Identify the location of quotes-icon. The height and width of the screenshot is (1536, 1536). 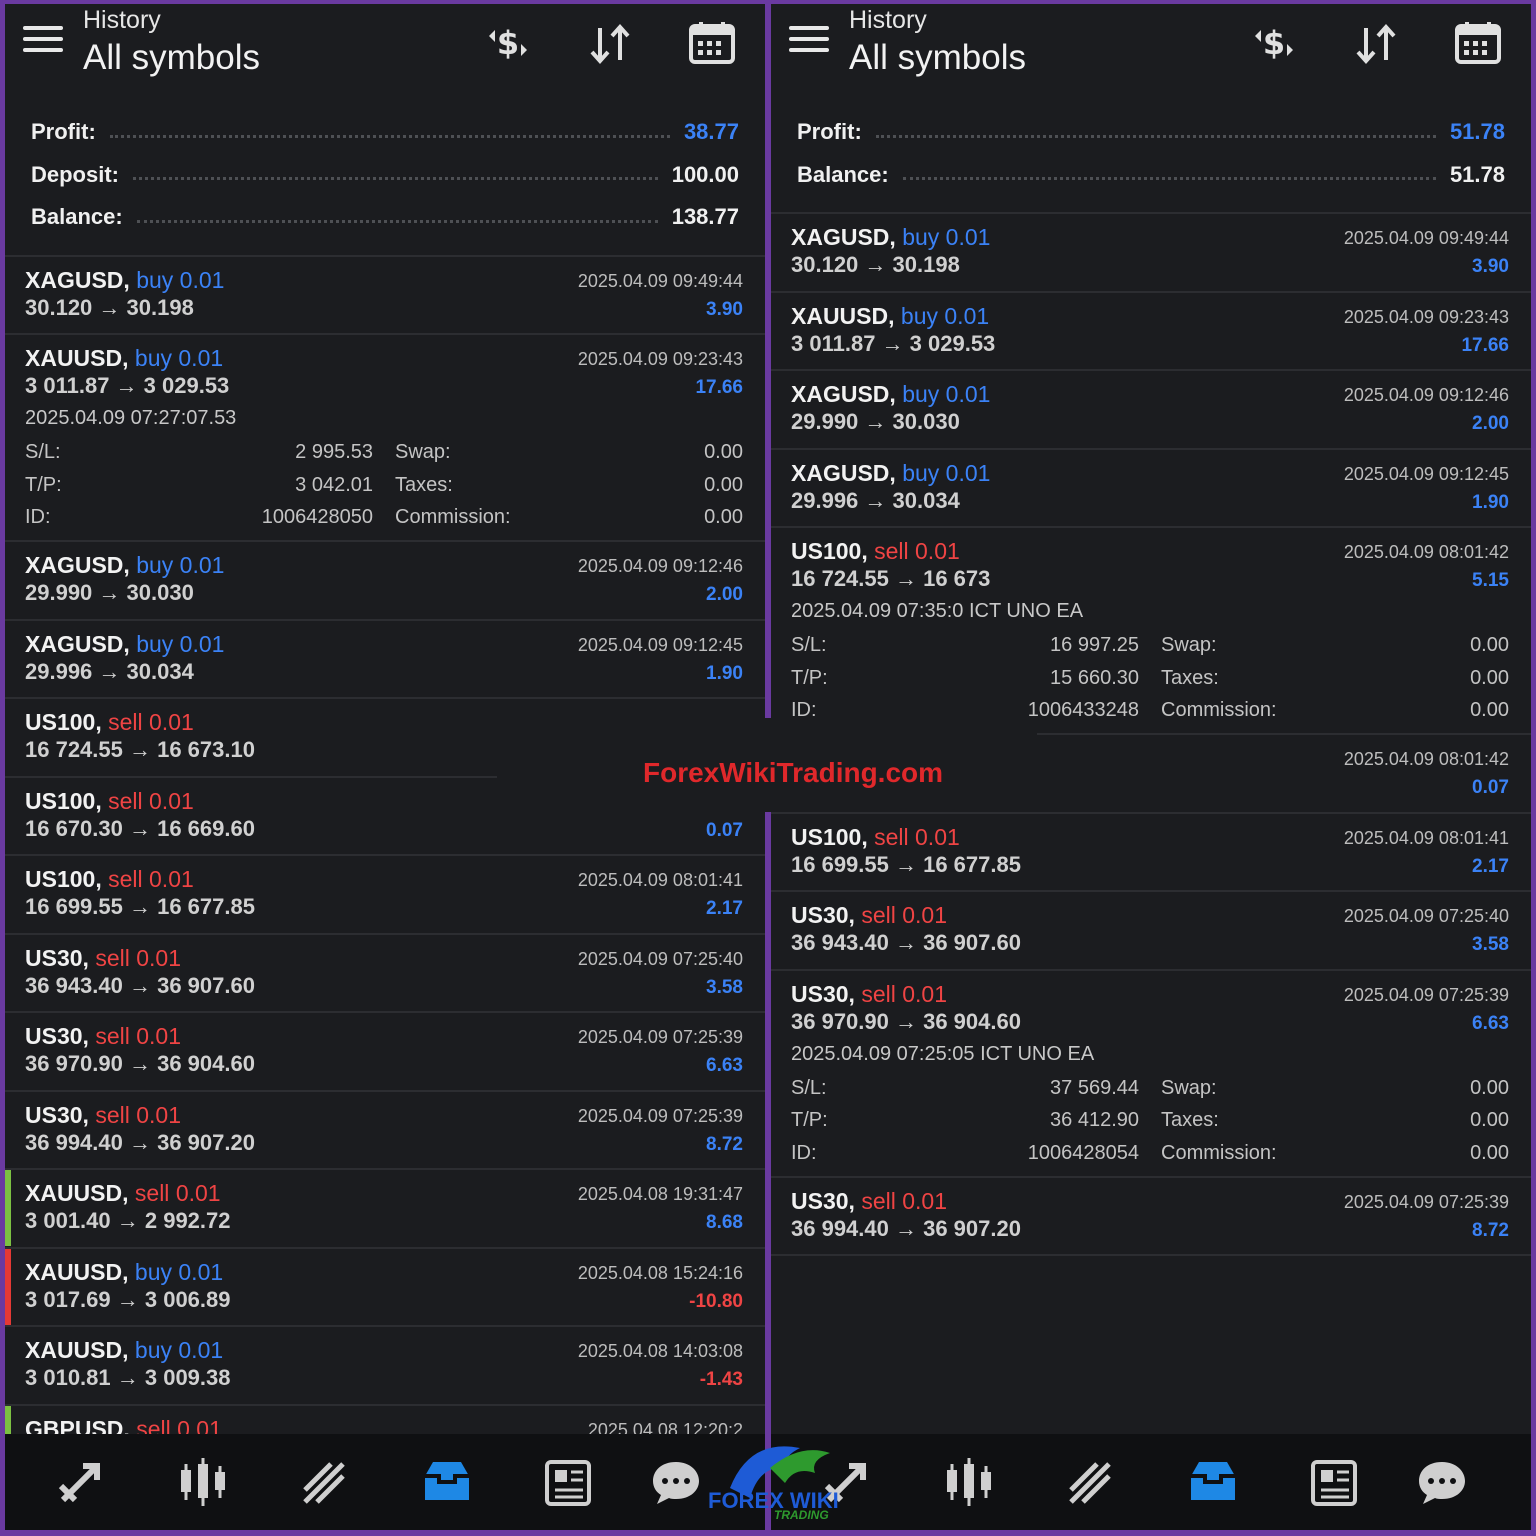
(81, 1482).